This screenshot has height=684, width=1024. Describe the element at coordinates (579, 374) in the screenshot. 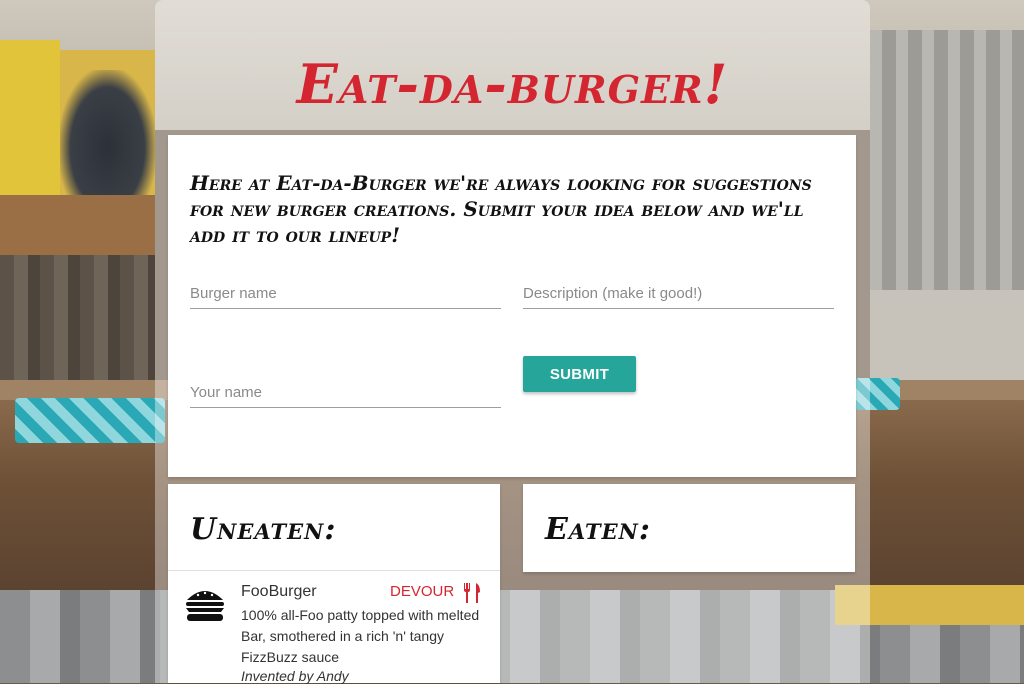

I see `submit-button: SUBMIT` at that location.